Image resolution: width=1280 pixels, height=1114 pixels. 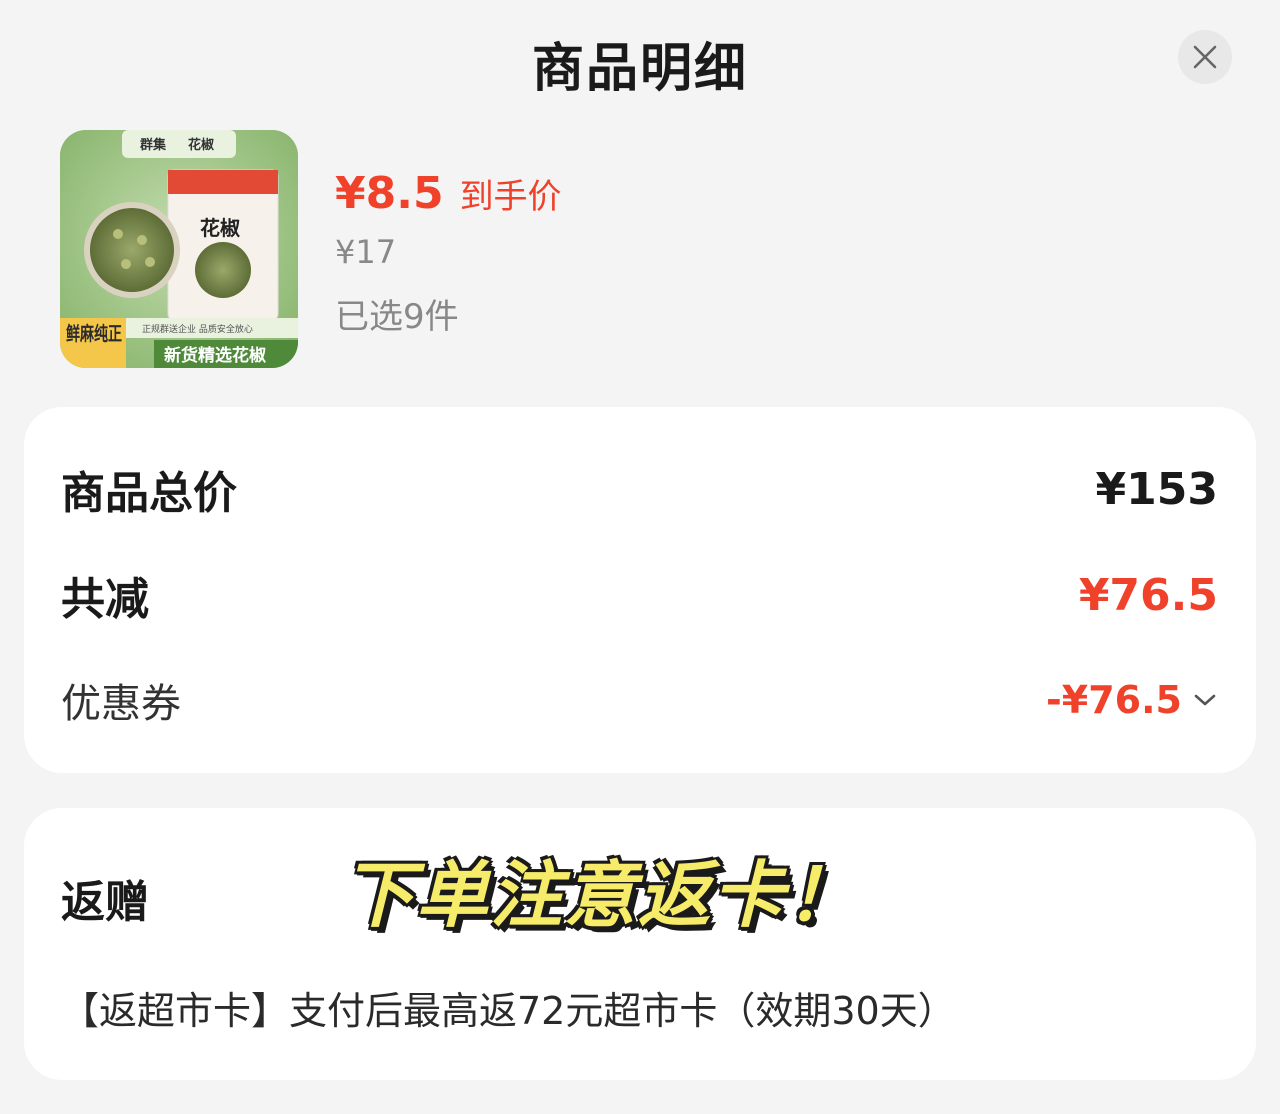 I want to click on chevron-down-icon, so click(x=1205, y=700).